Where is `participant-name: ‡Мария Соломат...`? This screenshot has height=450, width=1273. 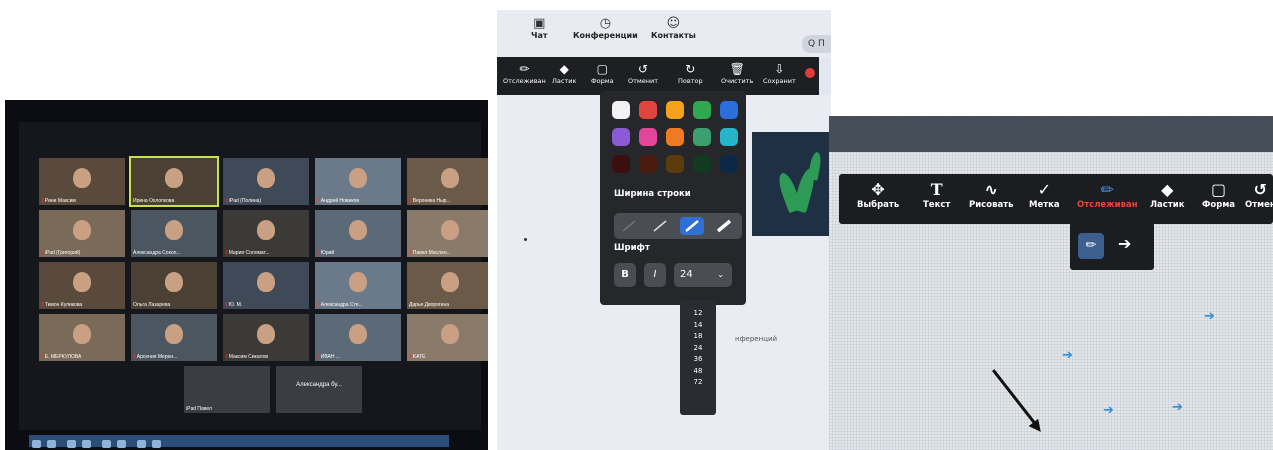 participant-name: ‡Мария Соломат... is located at coordinates (247, 253).